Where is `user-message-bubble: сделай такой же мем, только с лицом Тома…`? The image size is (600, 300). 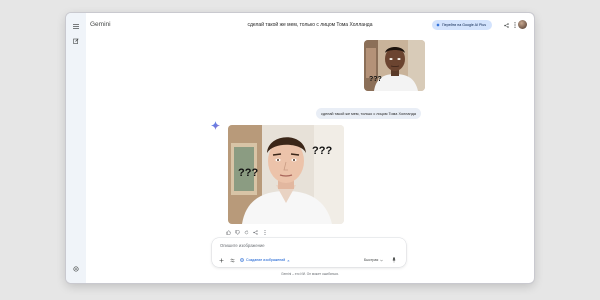 user-message-bubble: сделай такой же мем, только с лицом Тома… is located at coordinates (368, 113).